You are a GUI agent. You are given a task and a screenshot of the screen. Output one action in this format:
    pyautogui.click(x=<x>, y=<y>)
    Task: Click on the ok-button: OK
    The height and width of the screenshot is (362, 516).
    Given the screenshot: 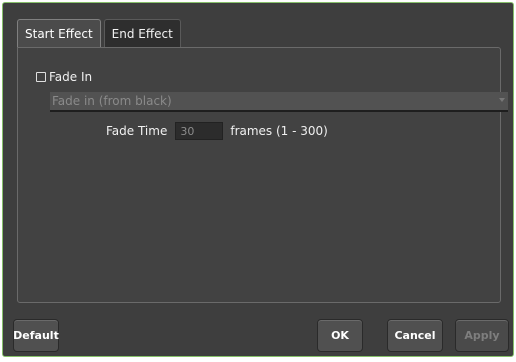 What is the action you would take?
    pyautogui.click(x=340, y=335)
    